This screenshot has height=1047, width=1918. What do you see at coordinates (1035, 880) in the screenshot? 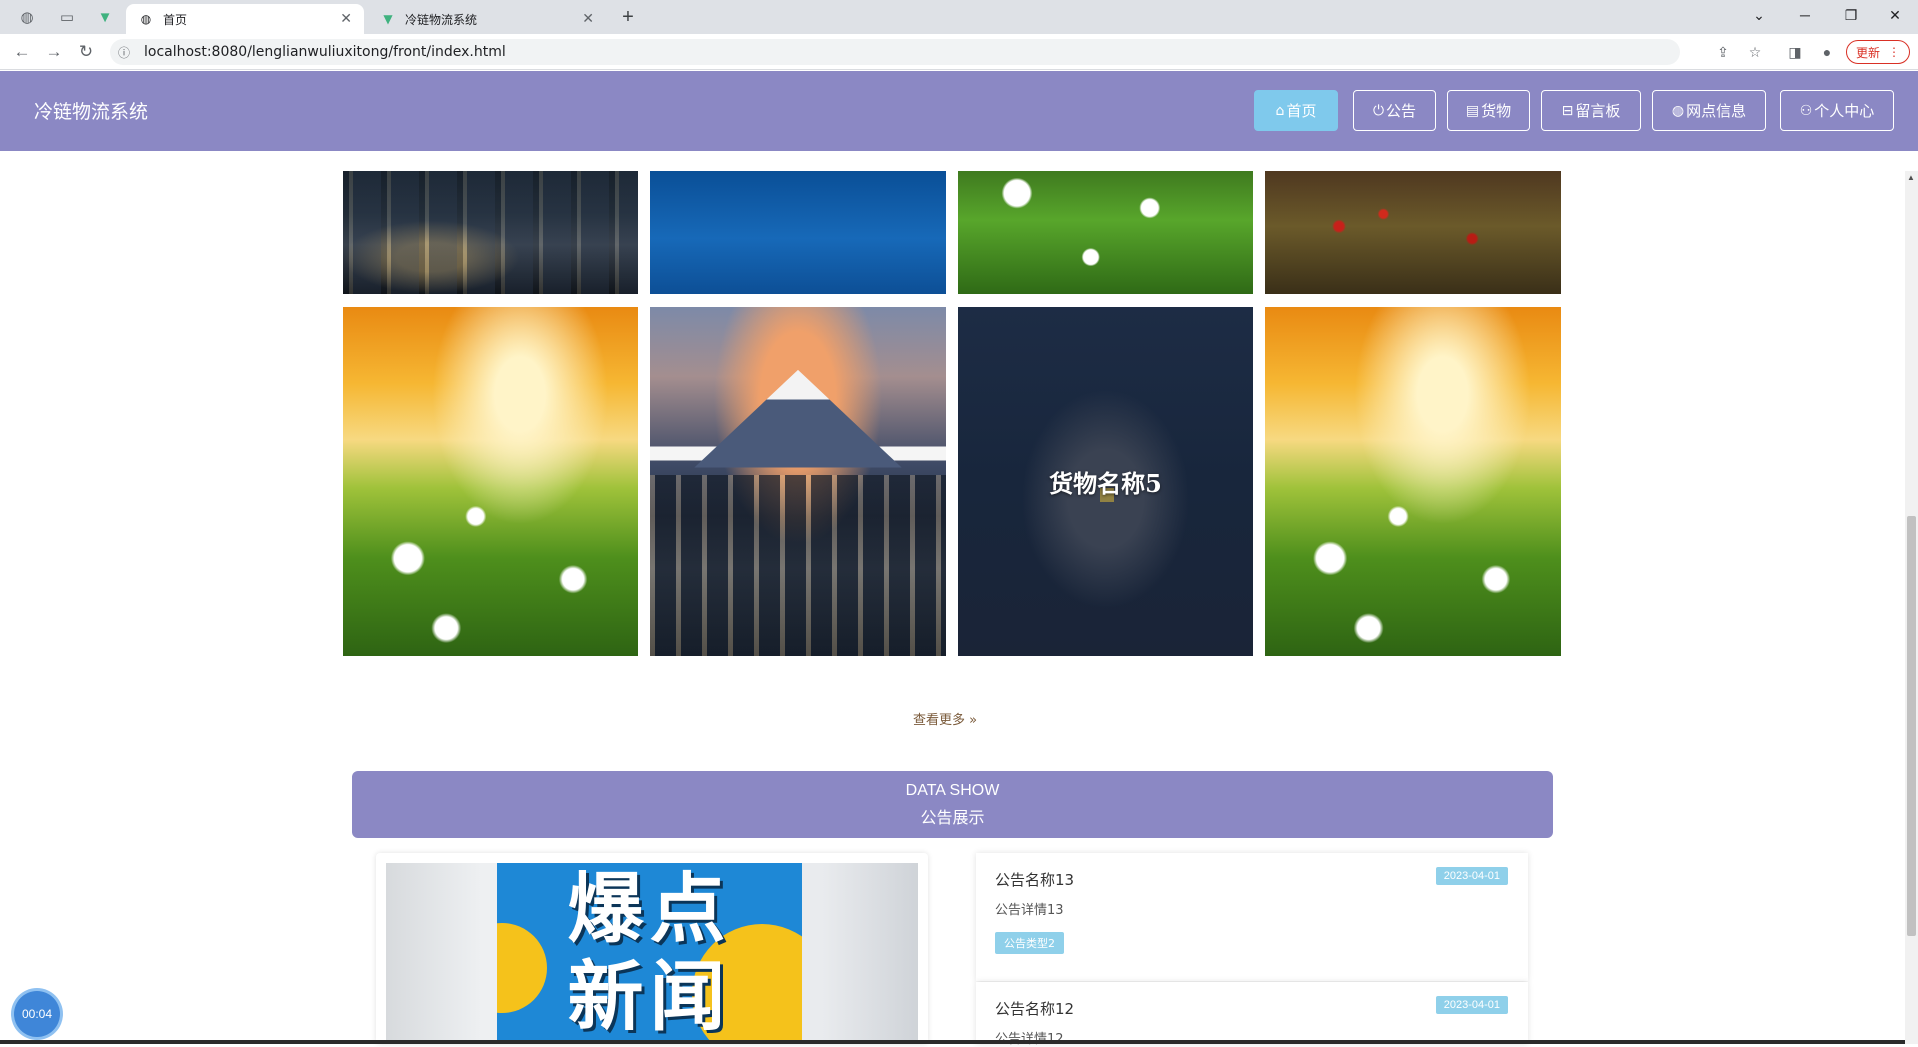
I see `notice-title: 公告名称13` at bounding box center [1035, 880].